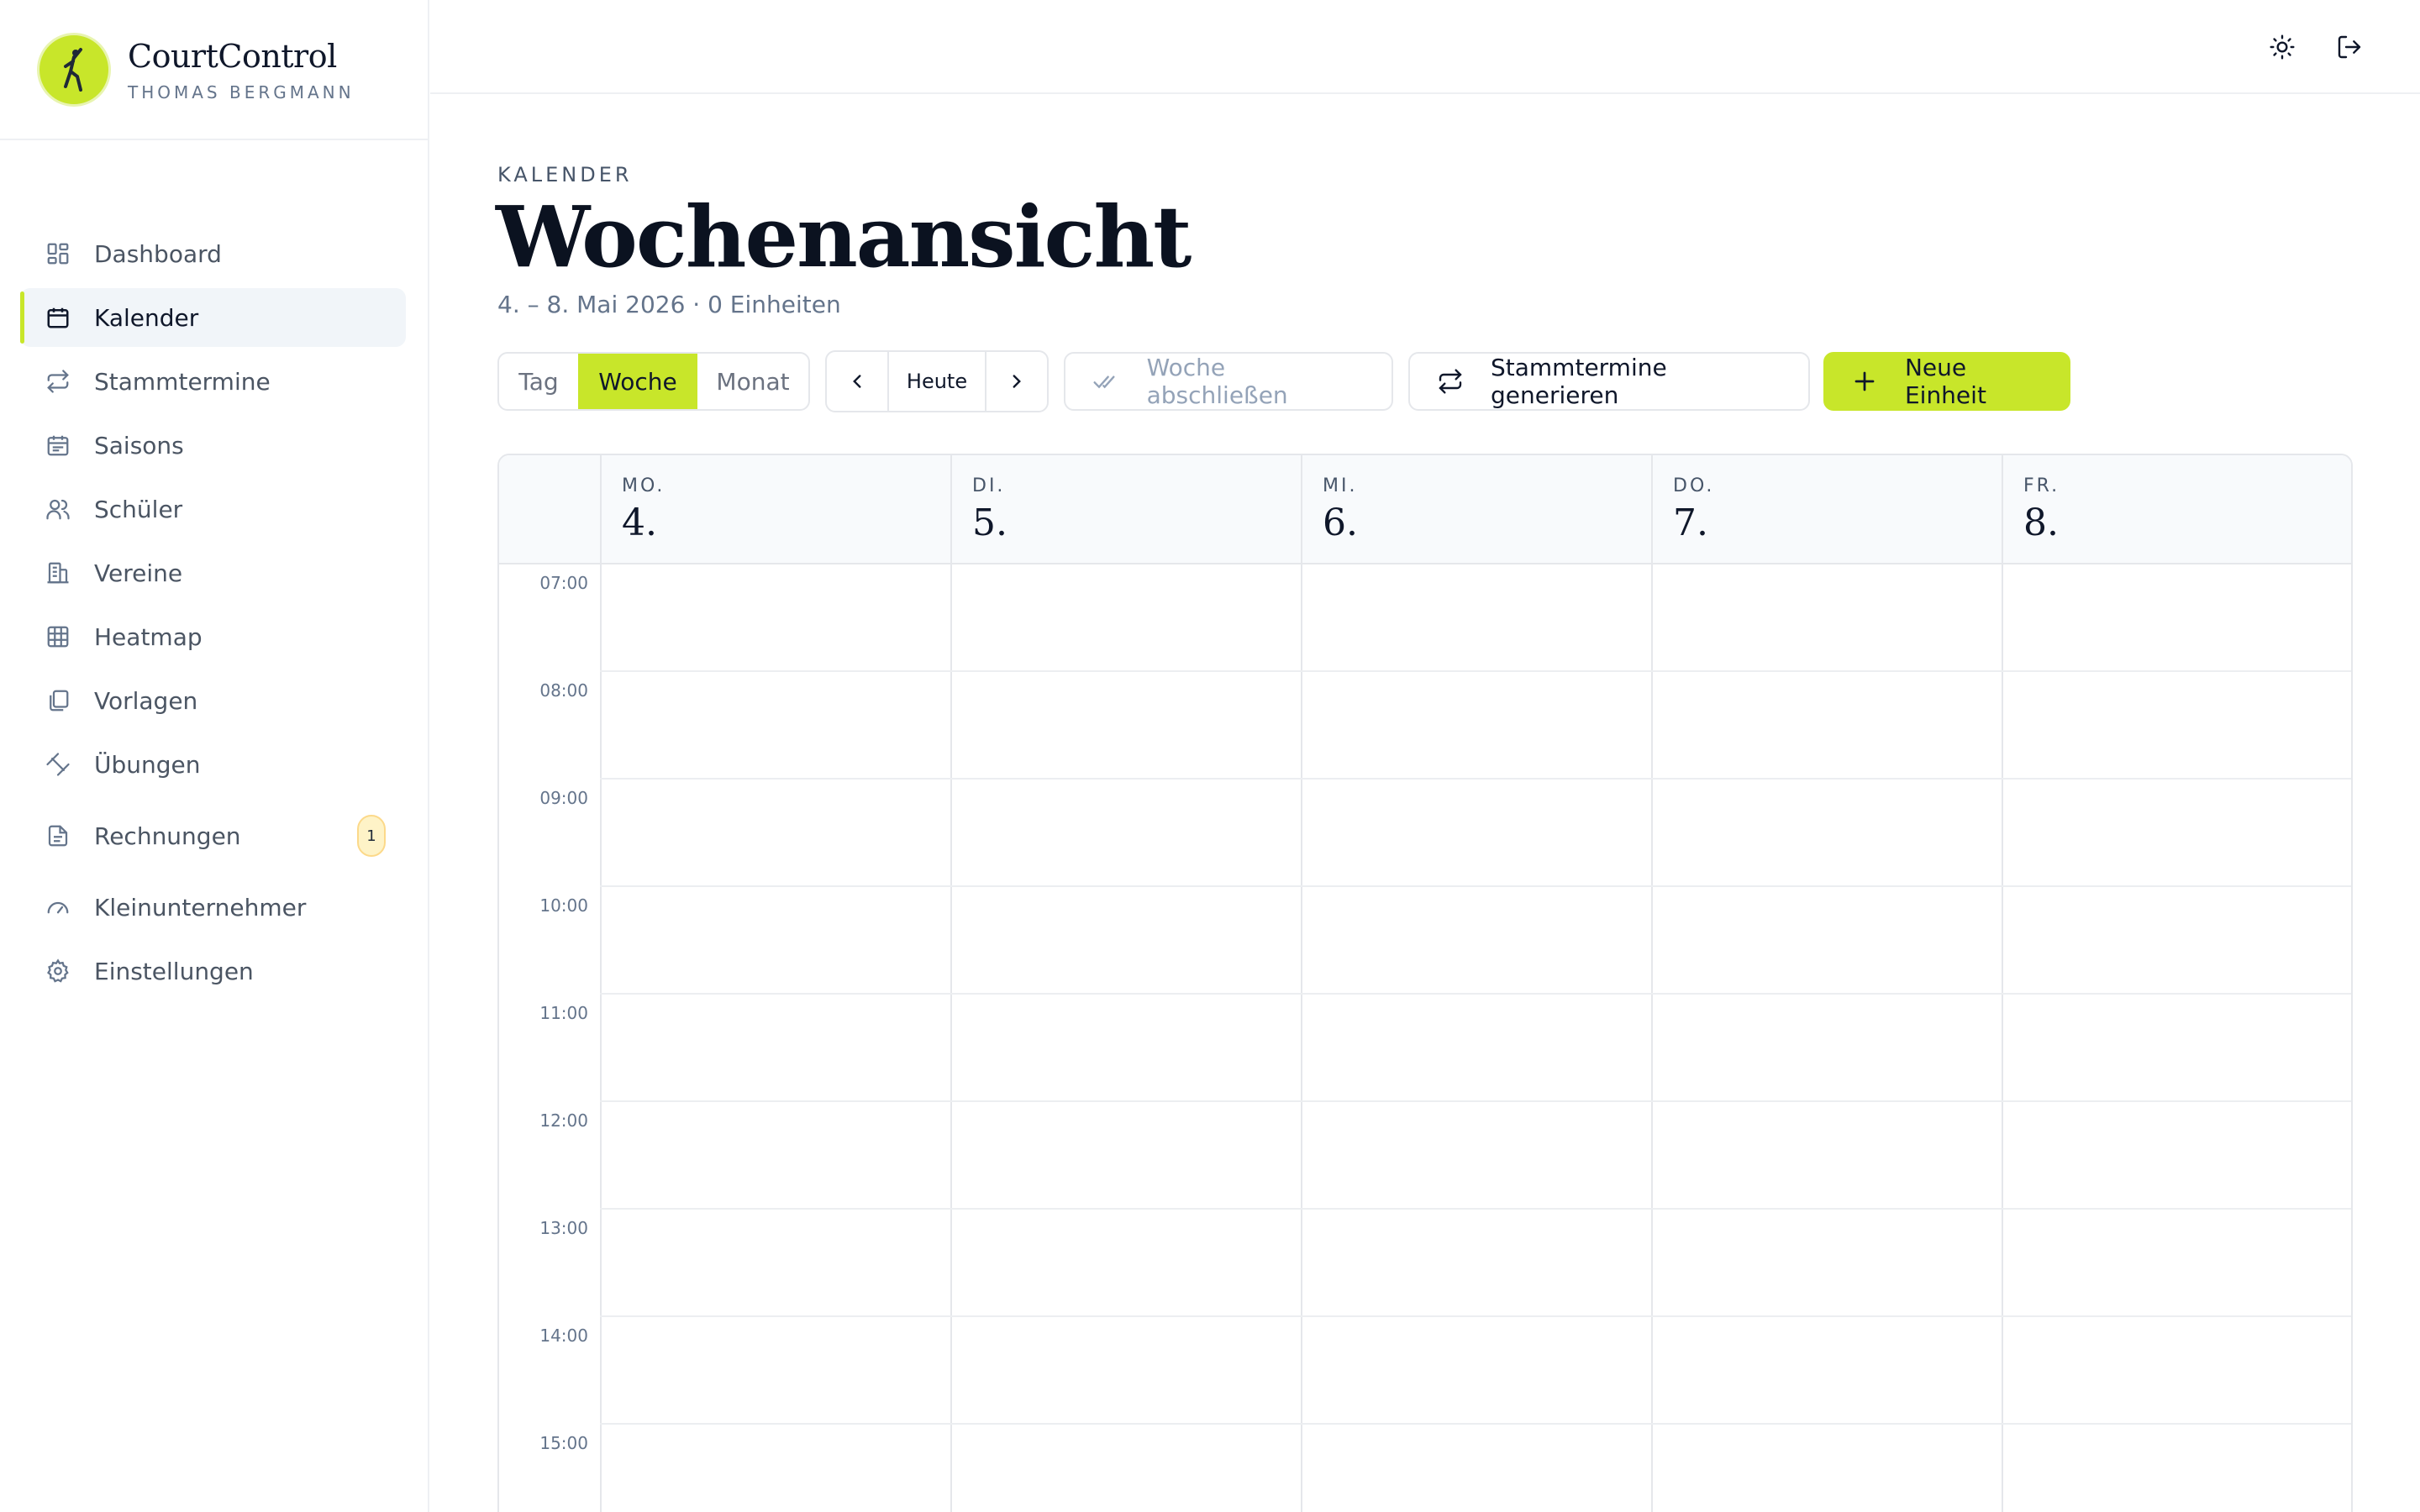  I want to click on sidebar-item-label: Heatmap, so click(148, 636).